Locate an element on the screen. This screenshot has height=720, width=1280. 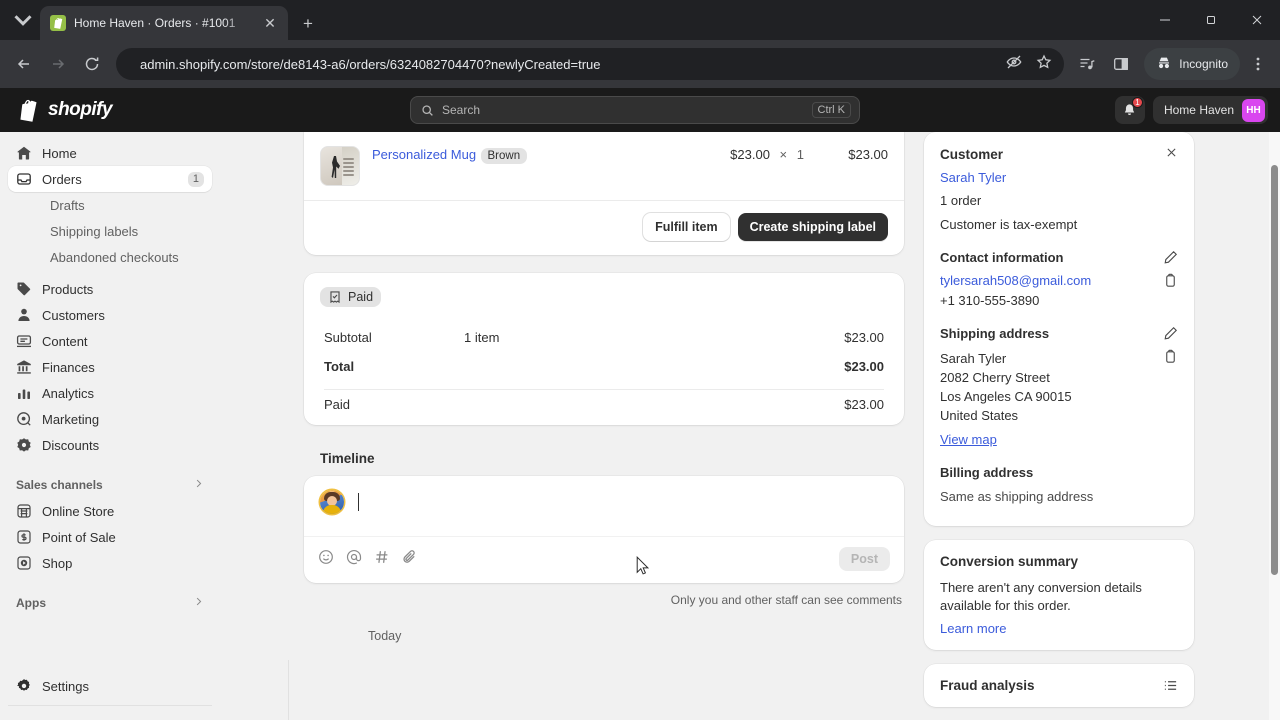
shipping-line-3: Los Angeles CA 90015 is located at coordinates (1006, 396).